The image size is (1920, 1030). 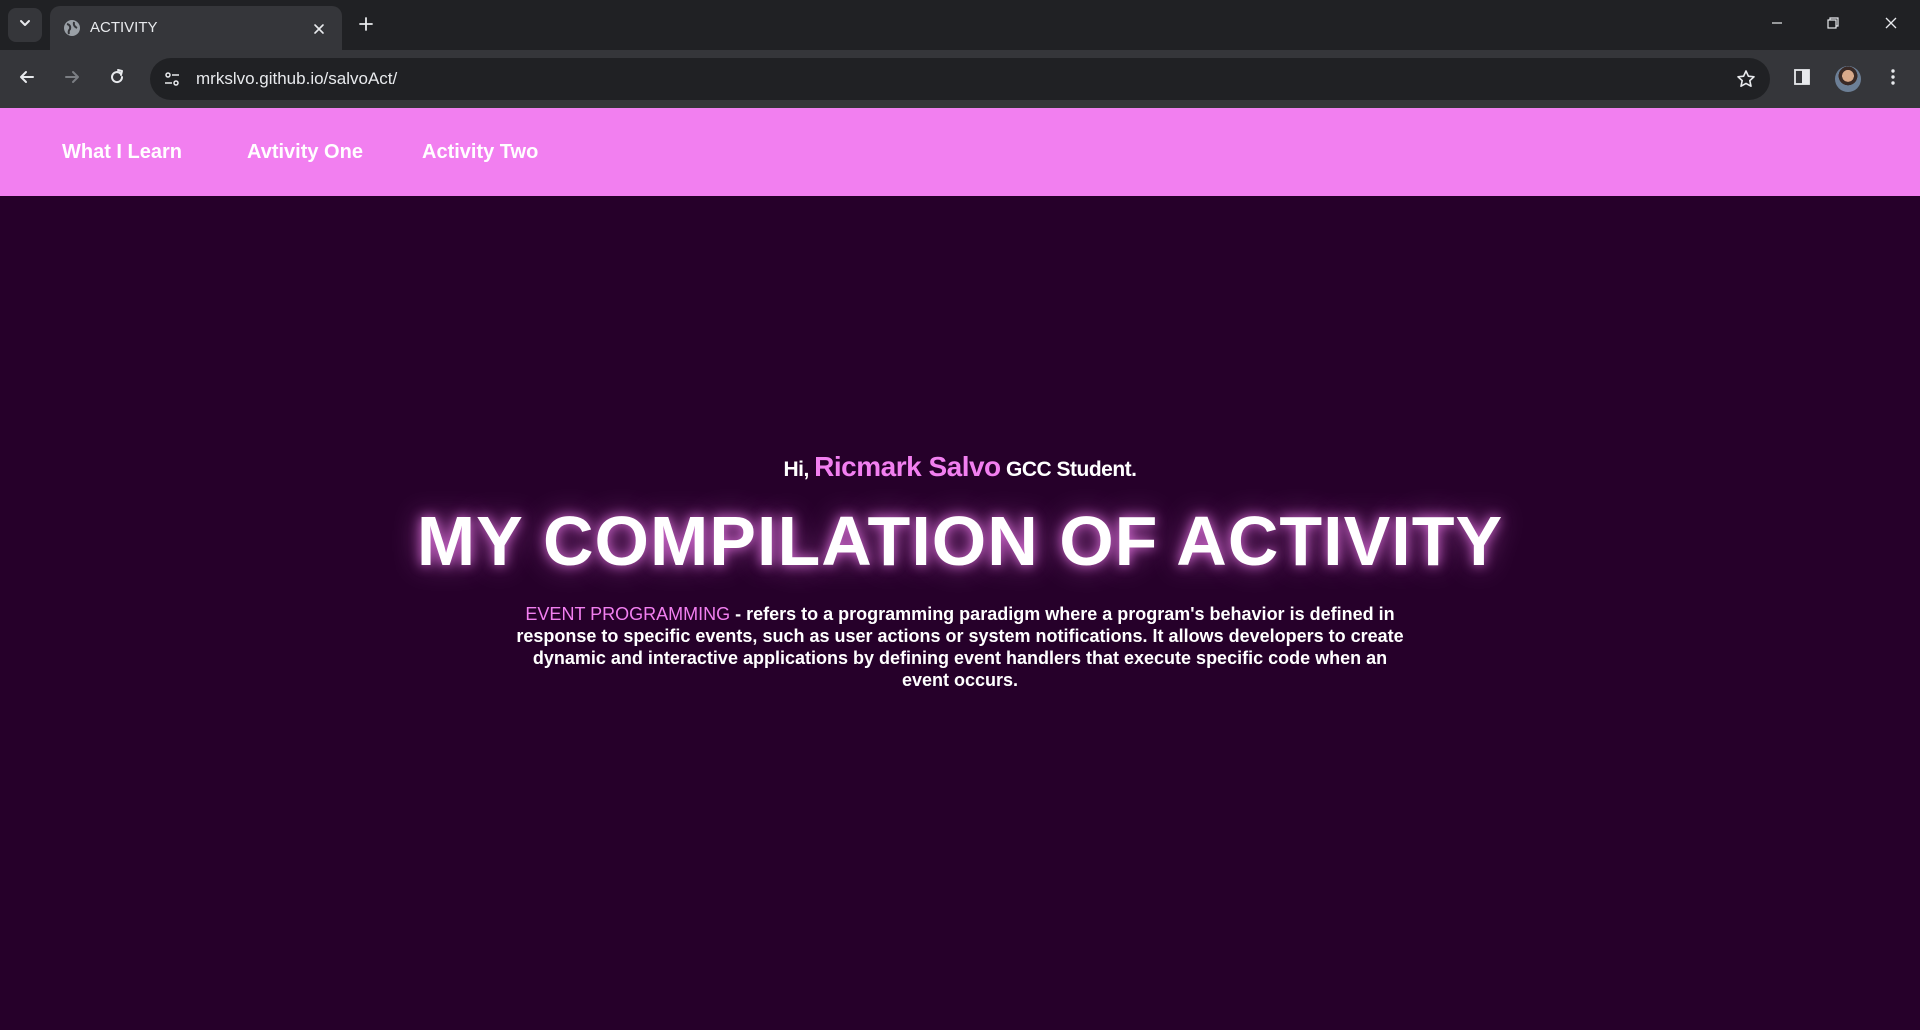 I want to click on close-icon, so click(x=1891, y=25).